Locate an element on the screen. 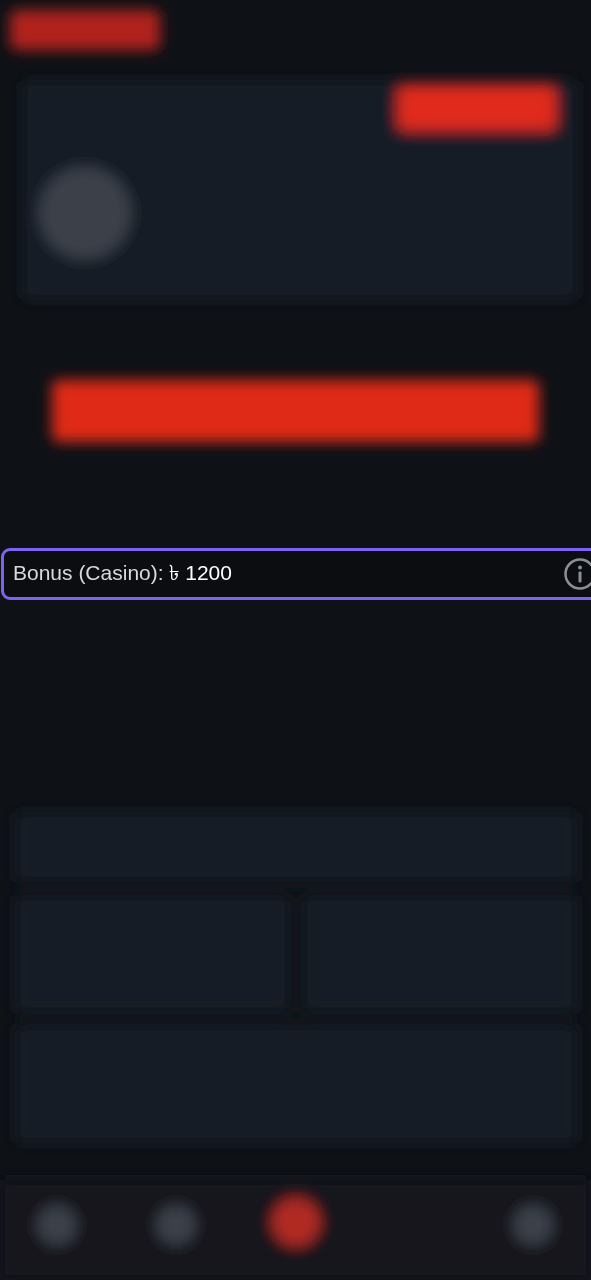 The height and width of the screenshot is (1280, 591). info-icon is located at coordinates (577, 574).